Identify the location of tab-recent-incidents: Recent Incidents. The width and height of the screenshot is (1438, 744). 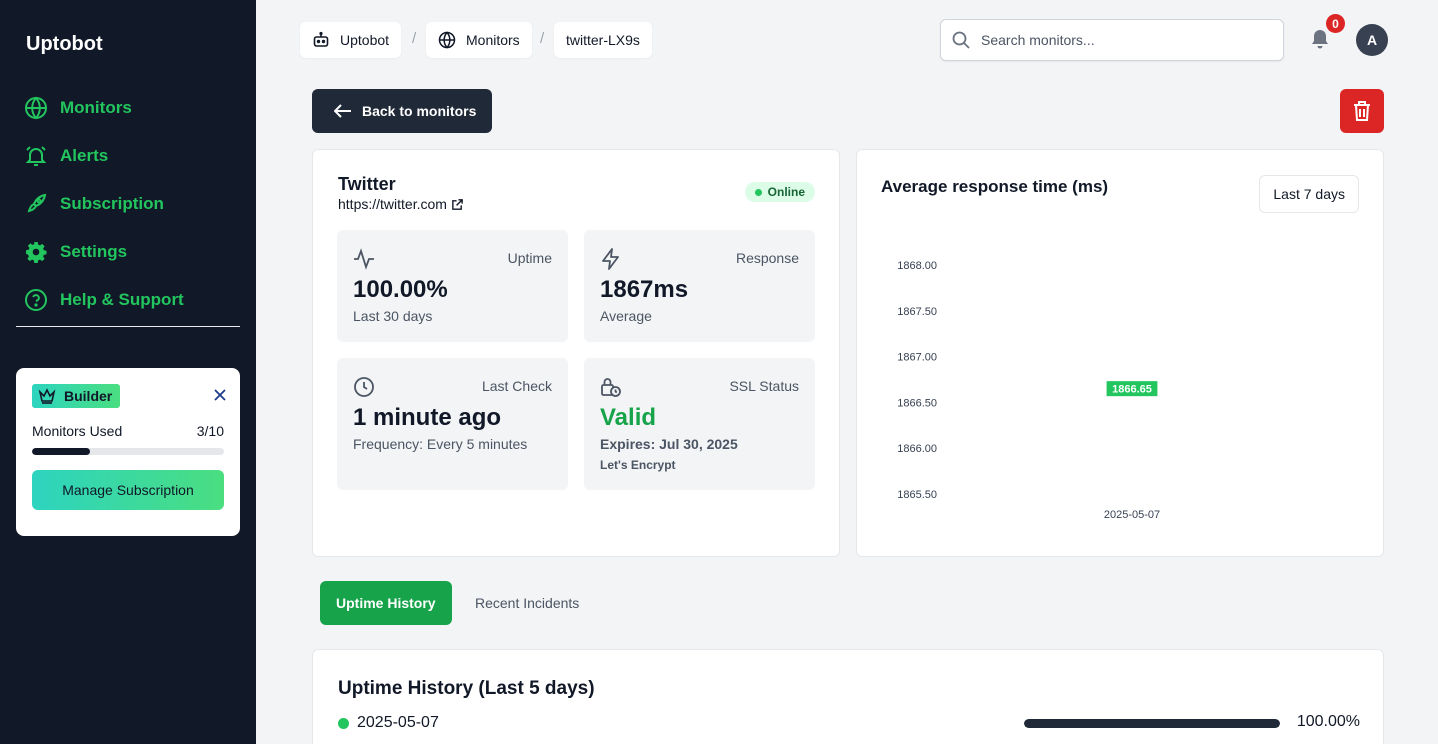
(527, 603).